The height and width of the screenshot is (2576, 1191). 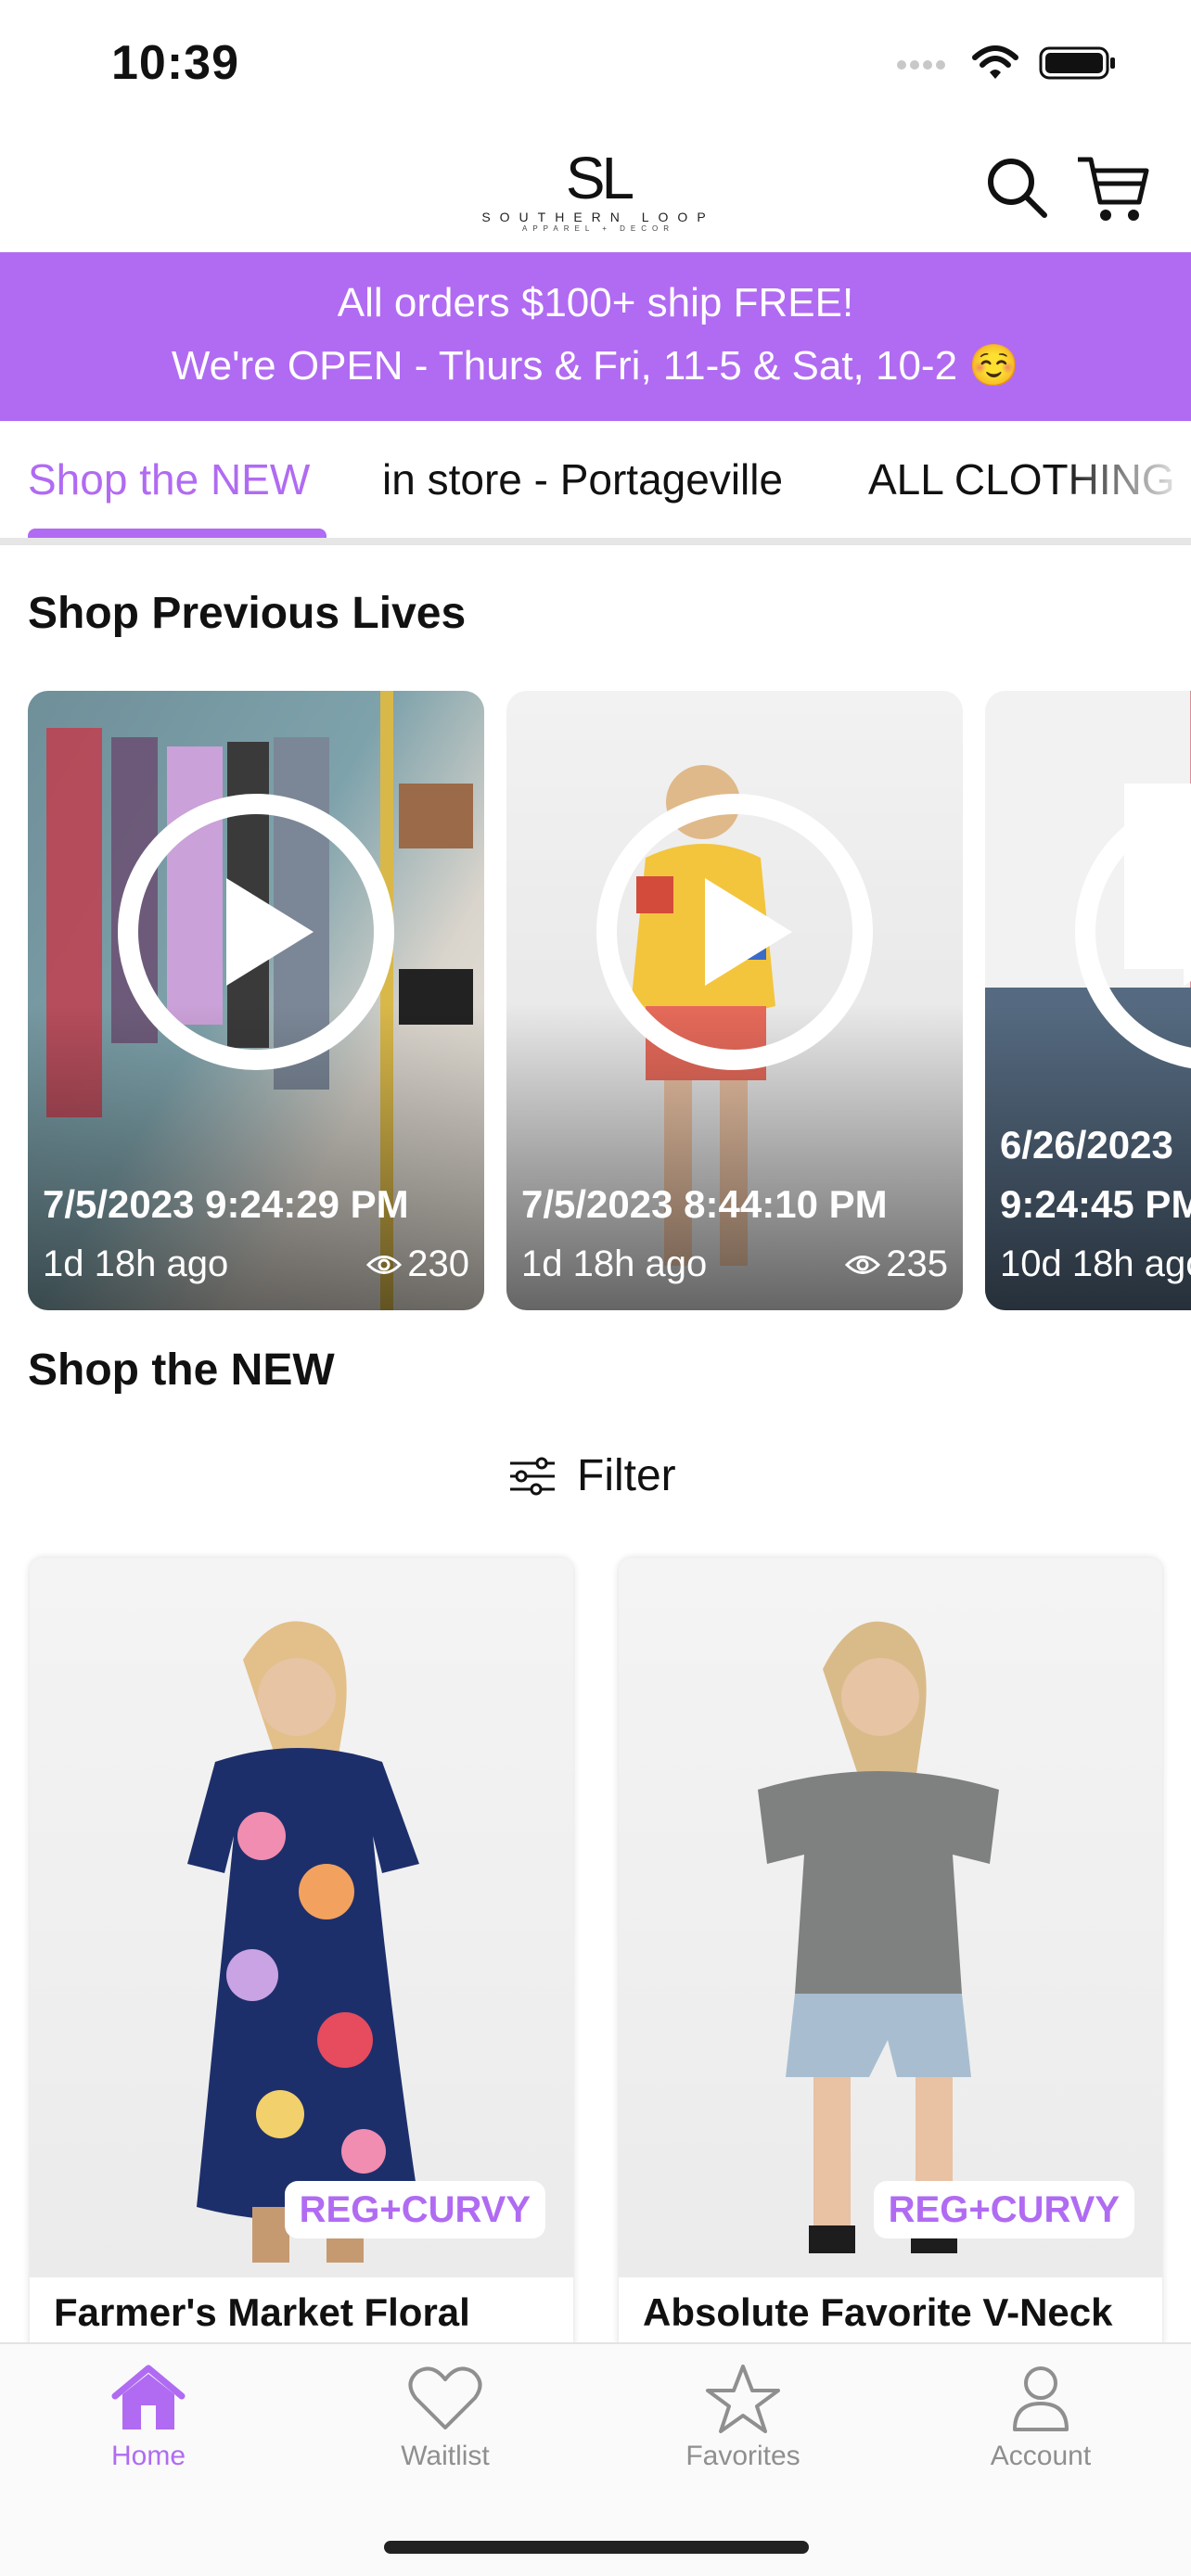 I want to click on product-name: Absolute Favorite V-Neck, so click(x=877, y=2312).